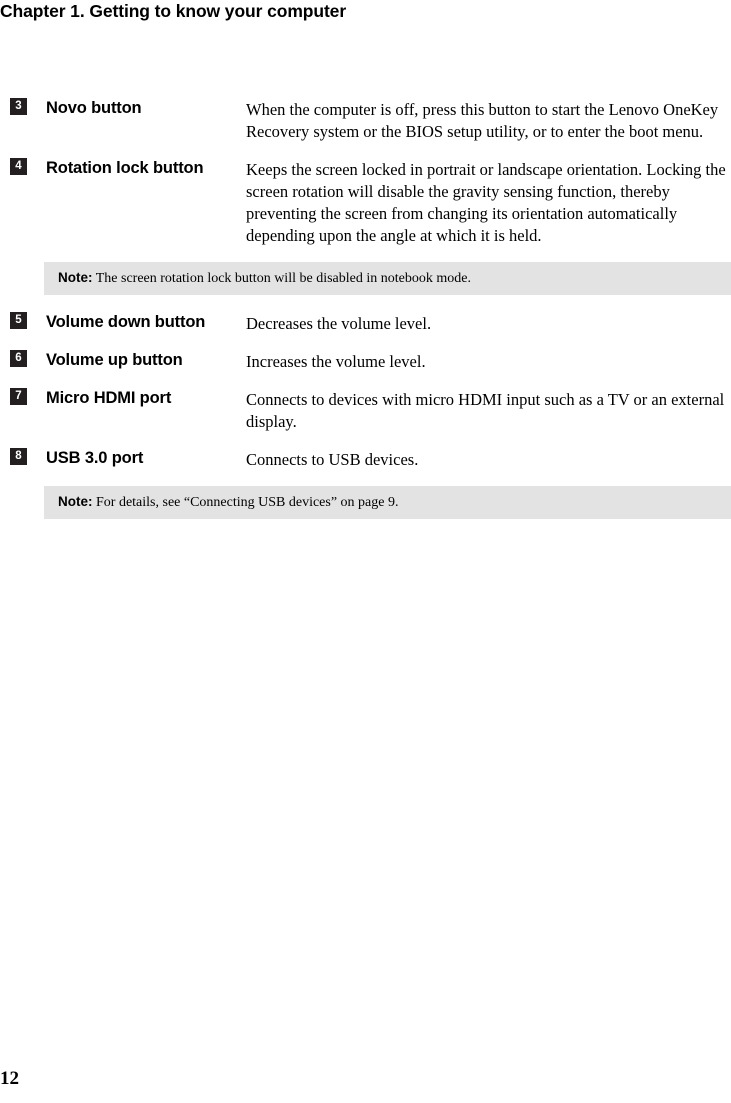  What do you see at coordinates (18, 166) in the screenshot?
I see `callout-number-badge: 4` at bounding box center [18, 166].